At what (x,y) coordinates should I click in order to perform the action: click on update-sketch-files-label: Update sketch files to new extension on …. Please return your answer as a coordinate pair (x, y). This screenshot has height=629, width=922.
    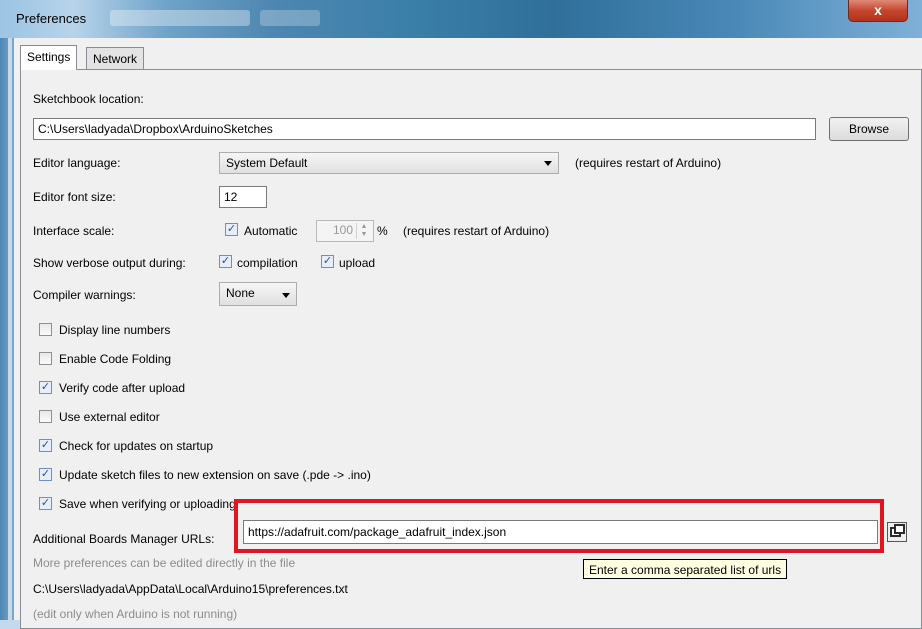
    Looking at the image, I should click on (215, 475).